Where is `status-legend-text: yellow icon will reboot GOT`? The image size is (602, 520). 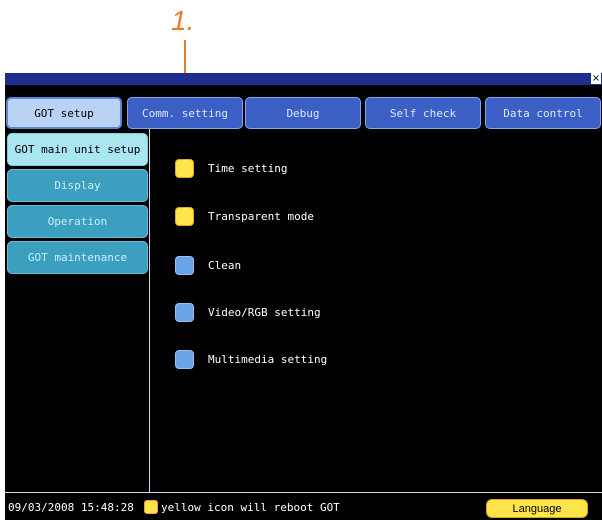 status-legend-text: yellow icon will reboot GOT is located at coordinates (250, 507).